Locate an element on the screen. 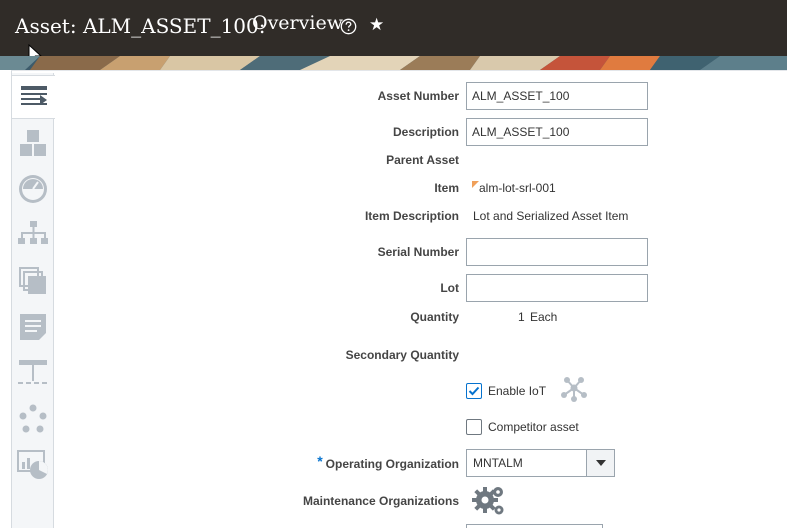 The height and width of the screenshot is (528, 787). sidetab-meters is located at coordinates (33, 189).